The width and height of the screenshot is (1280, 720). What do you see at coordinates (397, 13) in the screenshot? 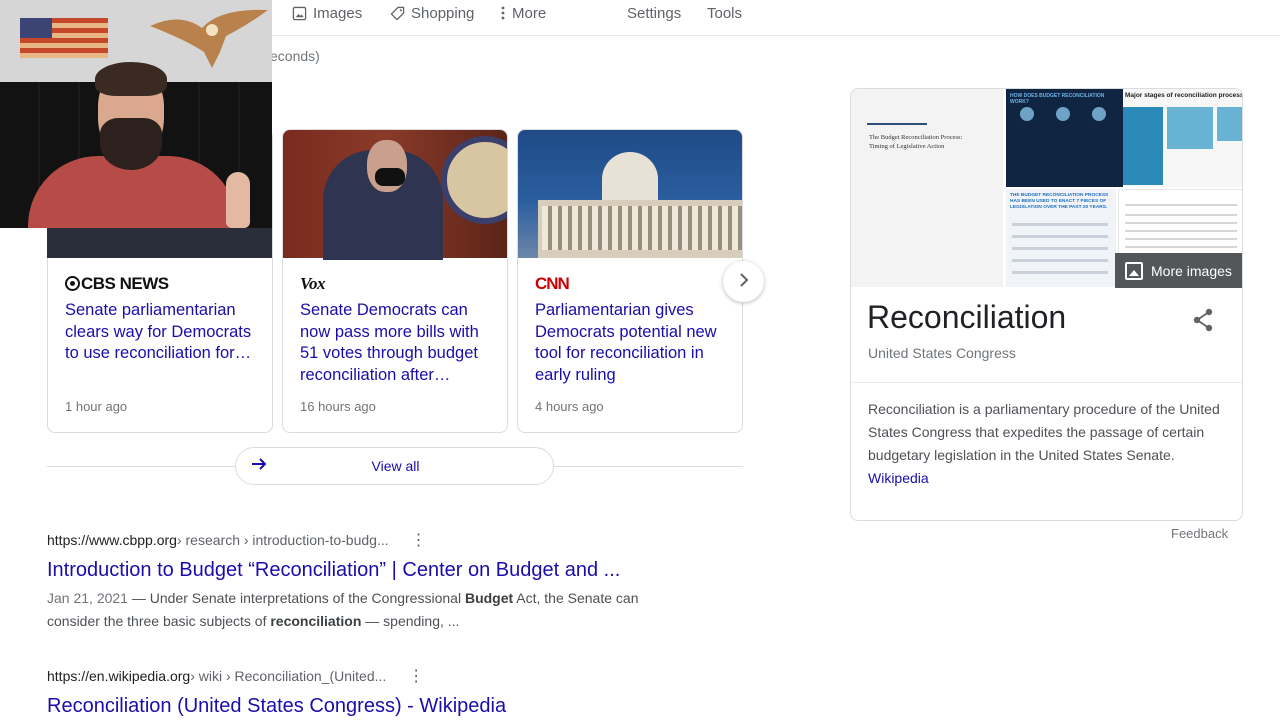
I see `tag-icon` at bounding box center [397, 13].